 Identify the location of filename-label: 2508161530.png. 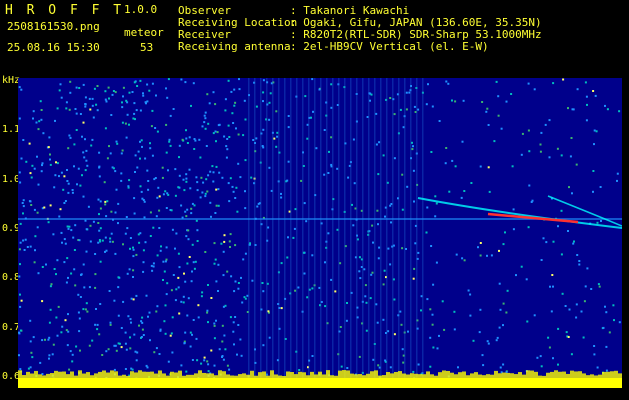
(53, 26).